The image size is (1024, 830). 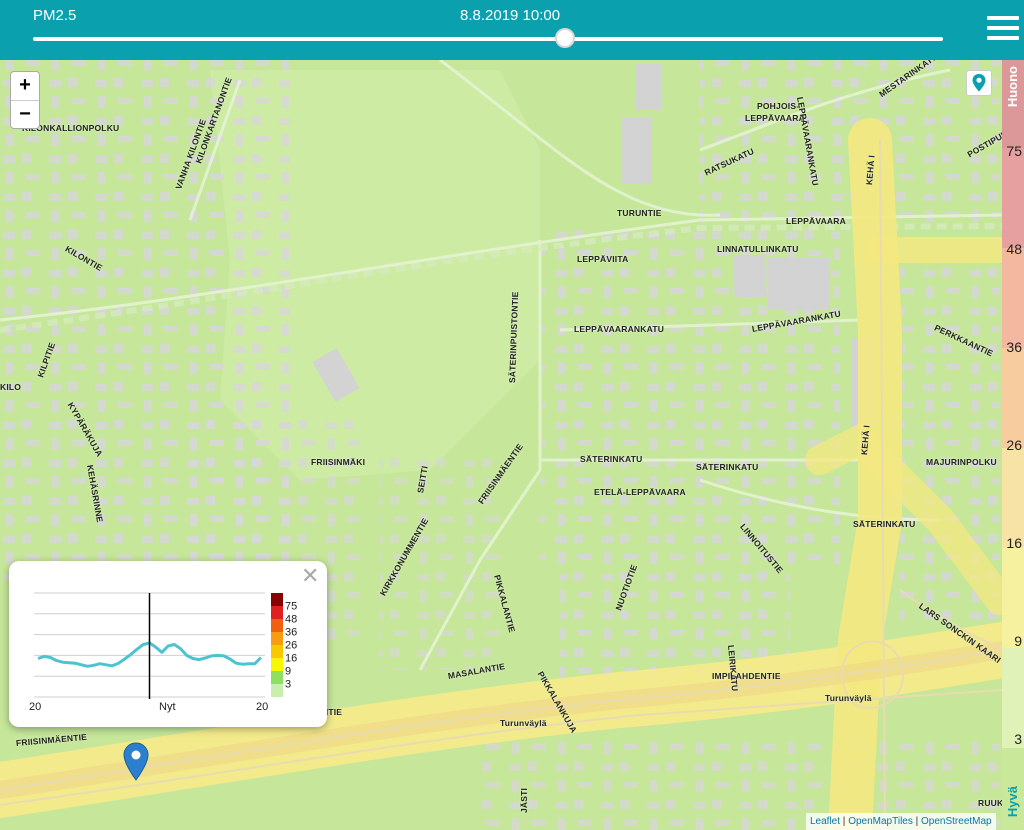 I want to click on location-pin-icon, so click(x=979, y=83).